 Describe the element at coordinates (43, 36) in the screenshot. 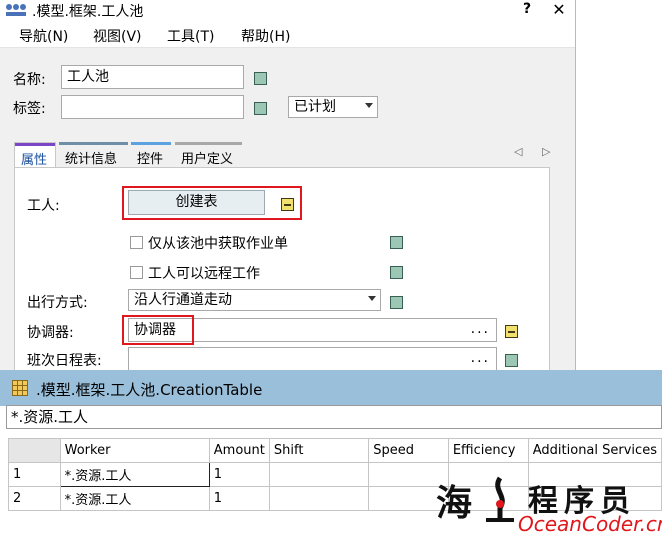

I see `menu-navigate: 导航(N)` at that location.